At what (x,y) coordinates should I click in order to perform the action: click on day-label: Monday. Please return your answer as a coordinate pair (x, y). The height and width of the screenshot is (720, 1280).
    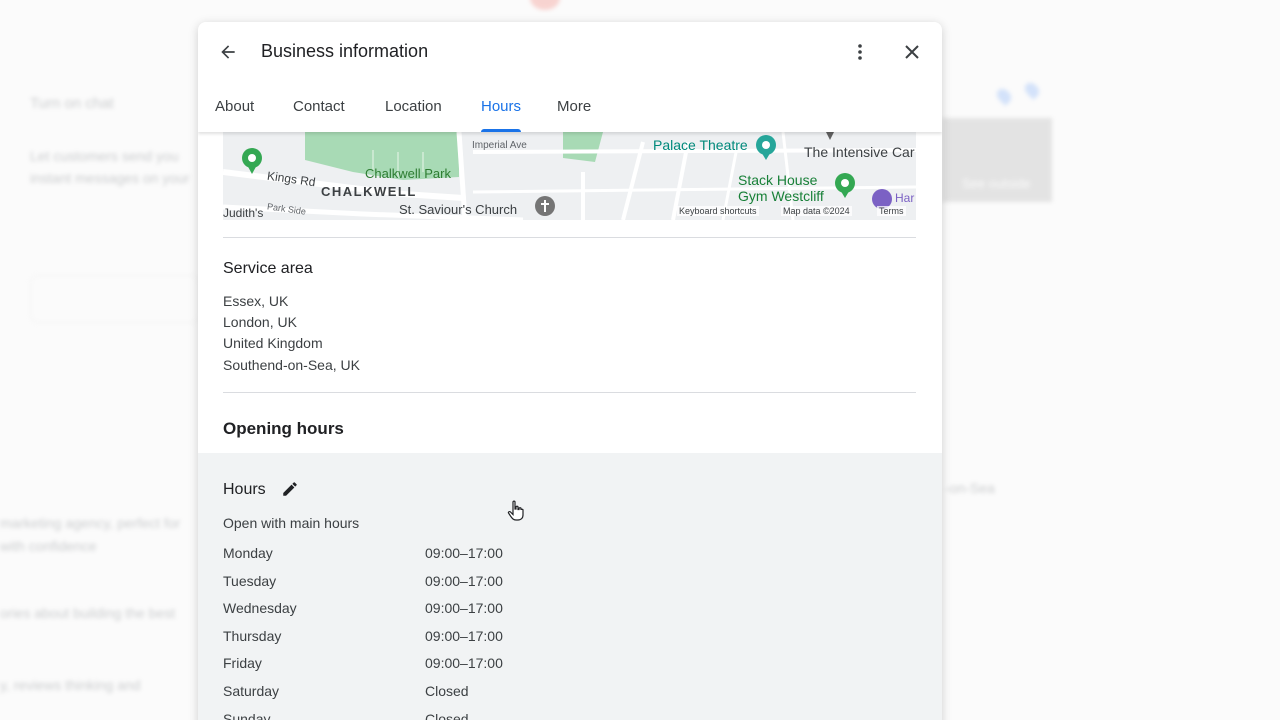
    Looking at the image, I should click on (248, 553).